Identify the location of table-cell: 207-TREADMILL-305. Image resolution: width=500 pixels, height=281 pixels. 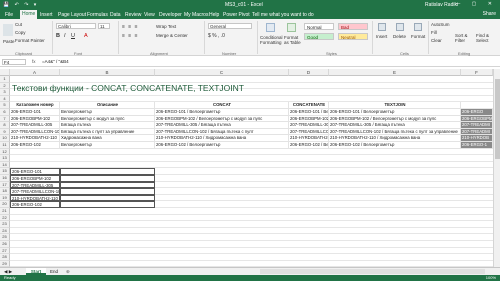
(35, 125).